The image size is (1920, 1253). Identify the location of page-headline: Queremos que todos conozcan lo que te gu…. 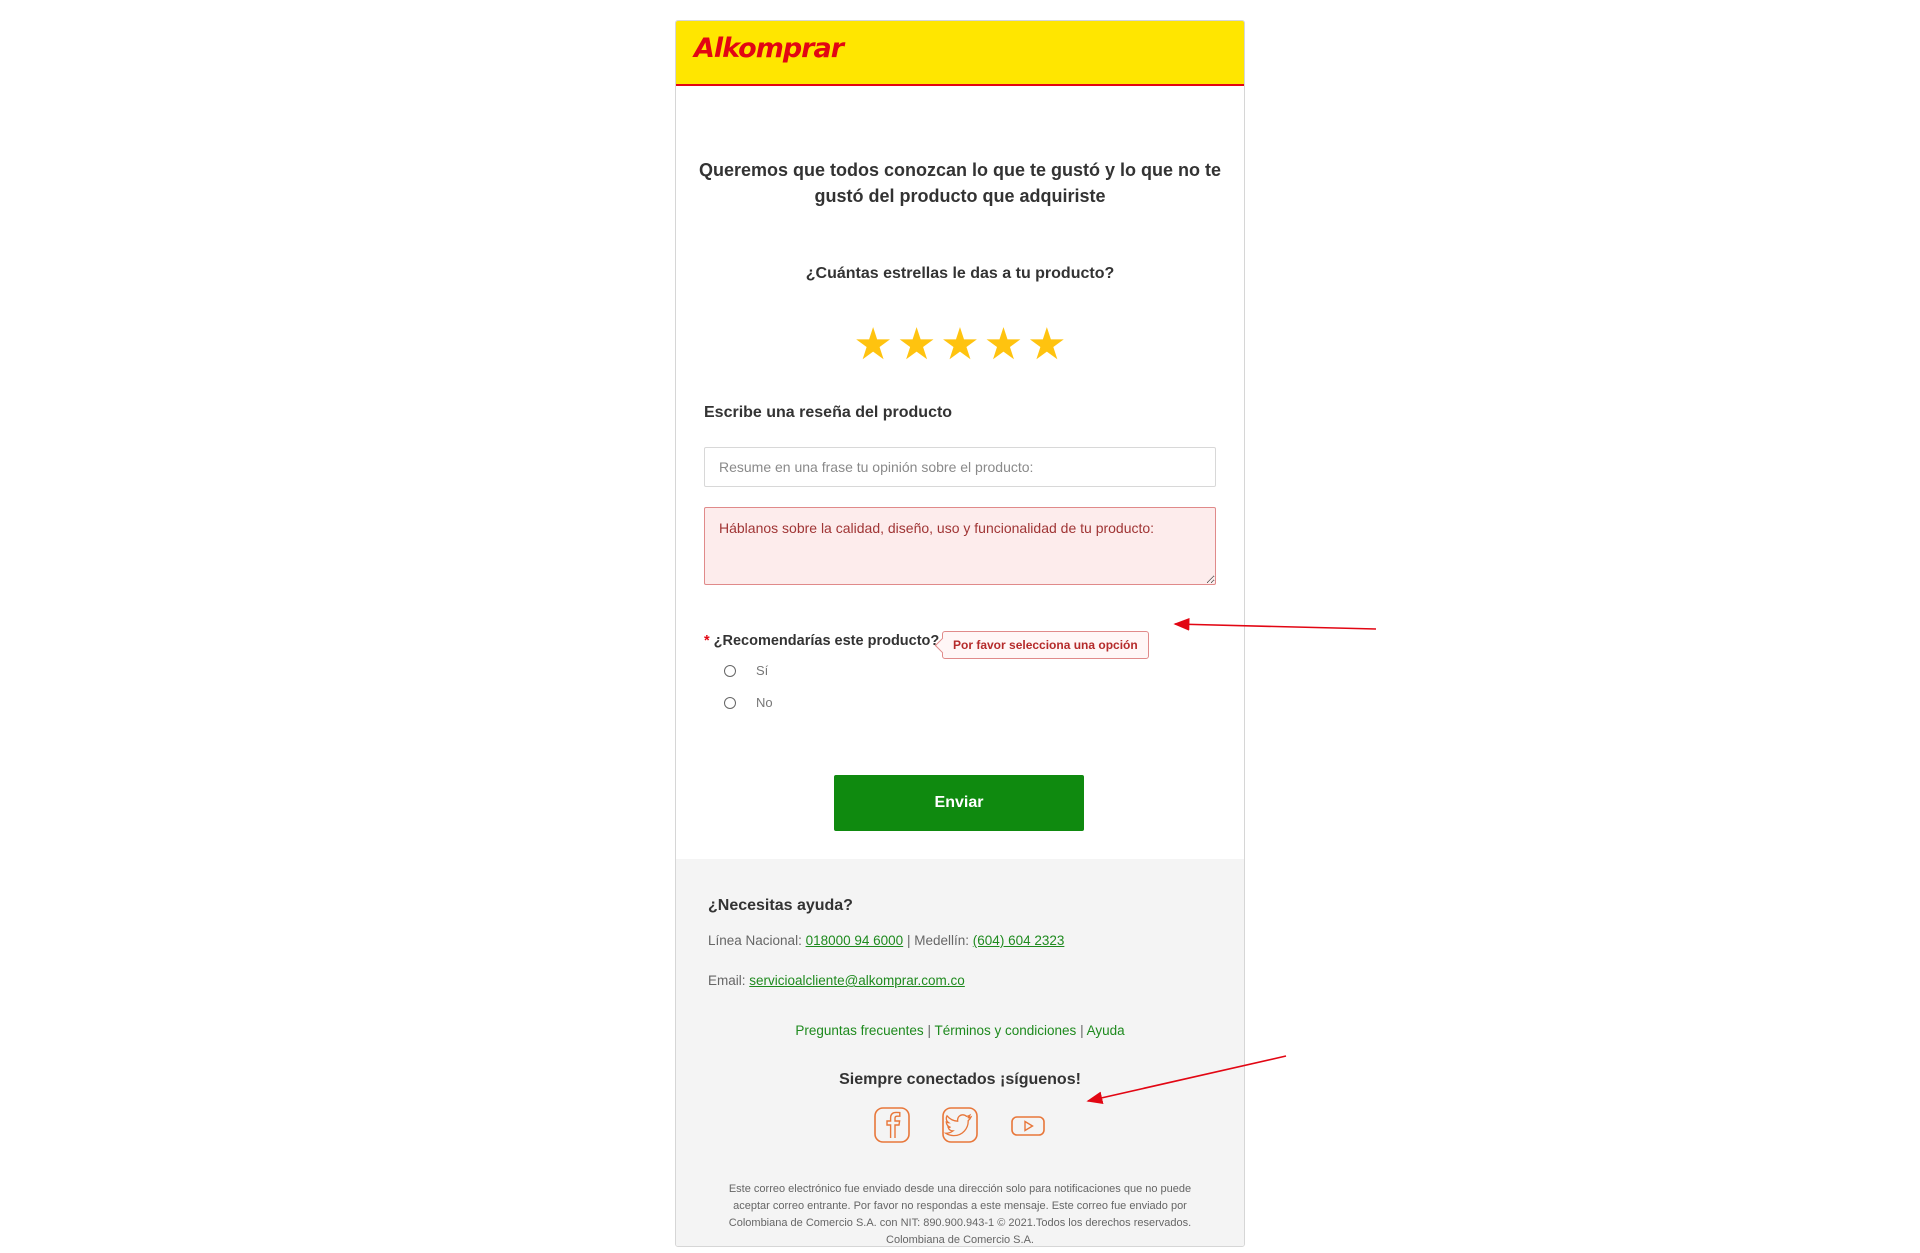
(960, 183).